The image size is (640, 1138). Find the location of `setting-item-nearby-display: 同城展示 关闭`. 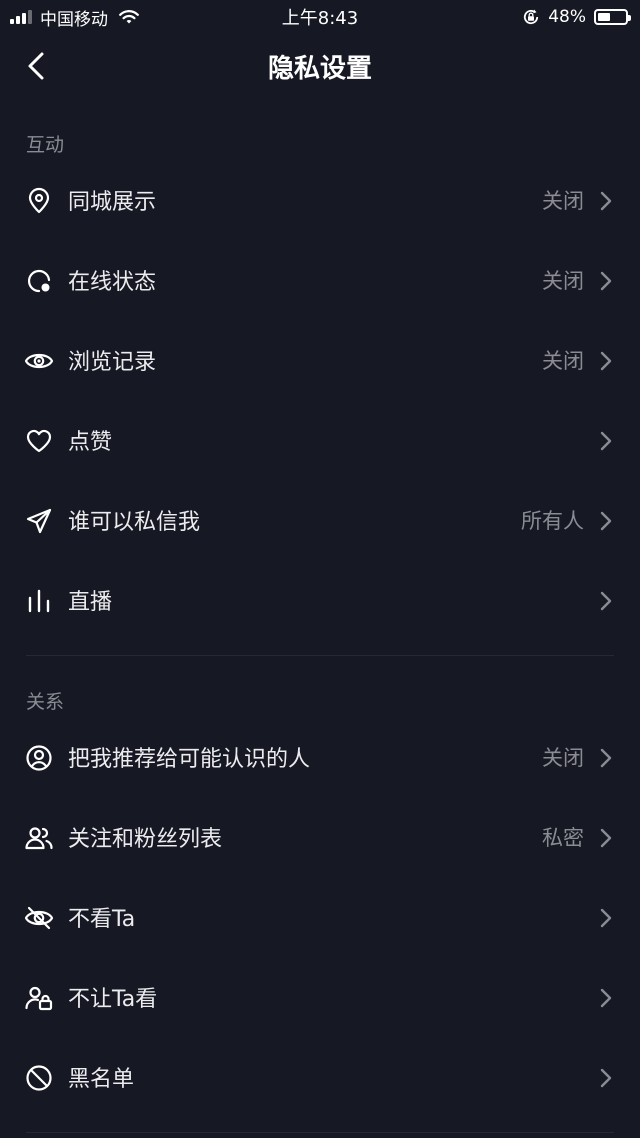

setting-item-nearby-display: 同城展示 关闭 is located at coordinates (320, 200).